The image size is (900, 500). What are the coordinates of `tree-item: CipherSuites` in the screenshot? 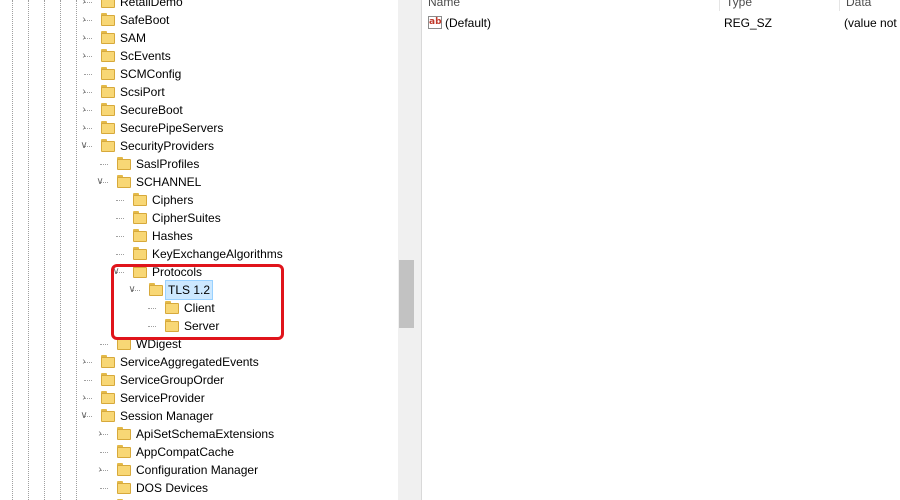 It's located at (199, 218).